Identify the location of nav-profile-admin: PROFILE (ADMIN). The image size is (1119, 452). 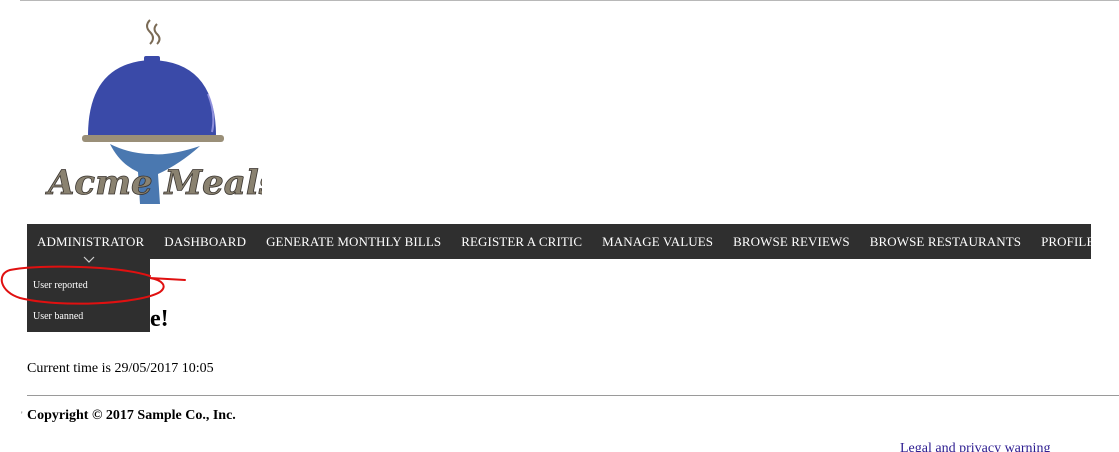
(1075, 241).